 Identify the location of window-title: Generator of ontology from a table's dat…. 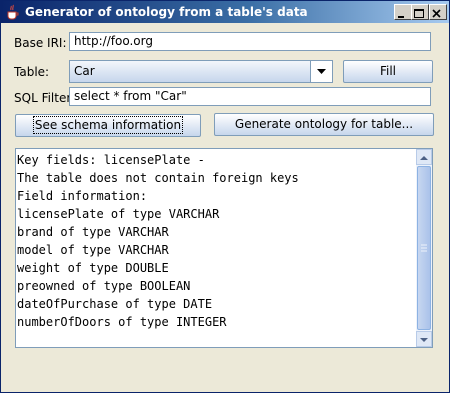
(166, 12).